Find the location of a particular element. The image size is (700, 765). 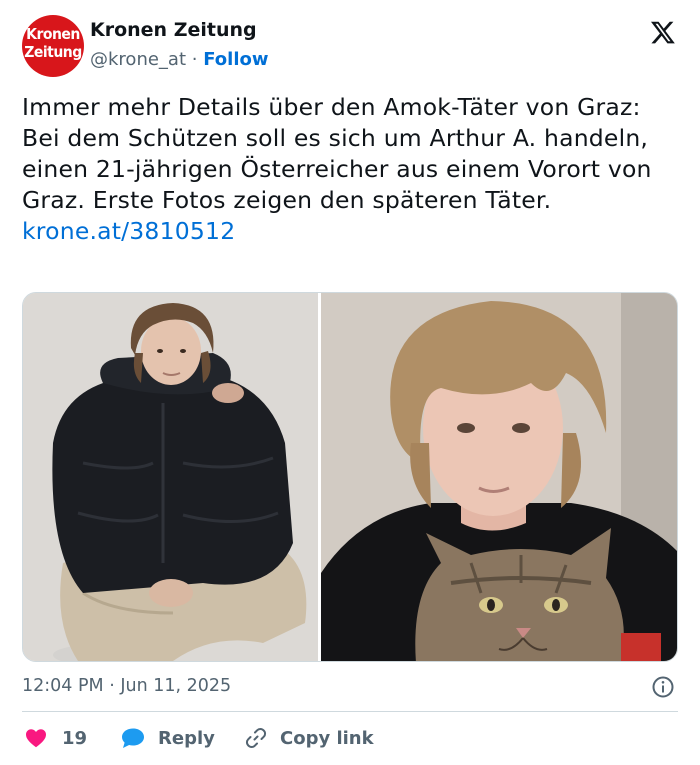

heart-icon is located at coordinates (36, 738).